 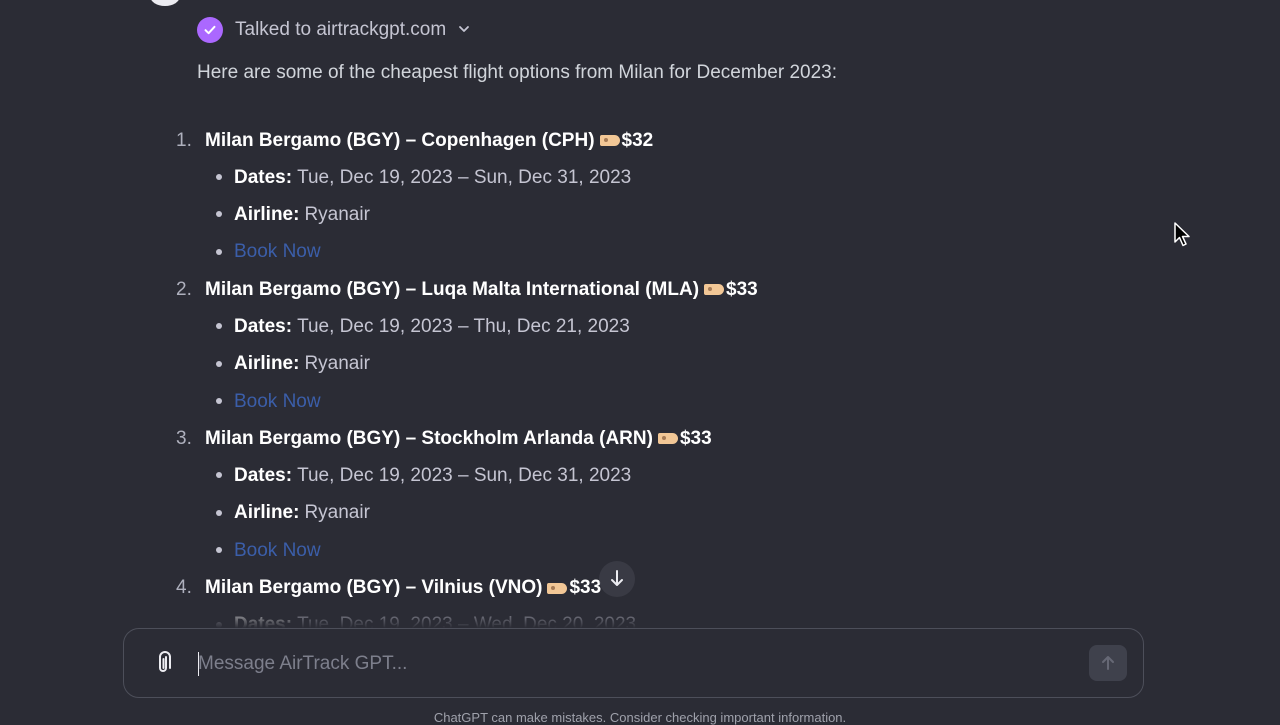 I want to click on list-number: 3., so click(x=184, y=438).